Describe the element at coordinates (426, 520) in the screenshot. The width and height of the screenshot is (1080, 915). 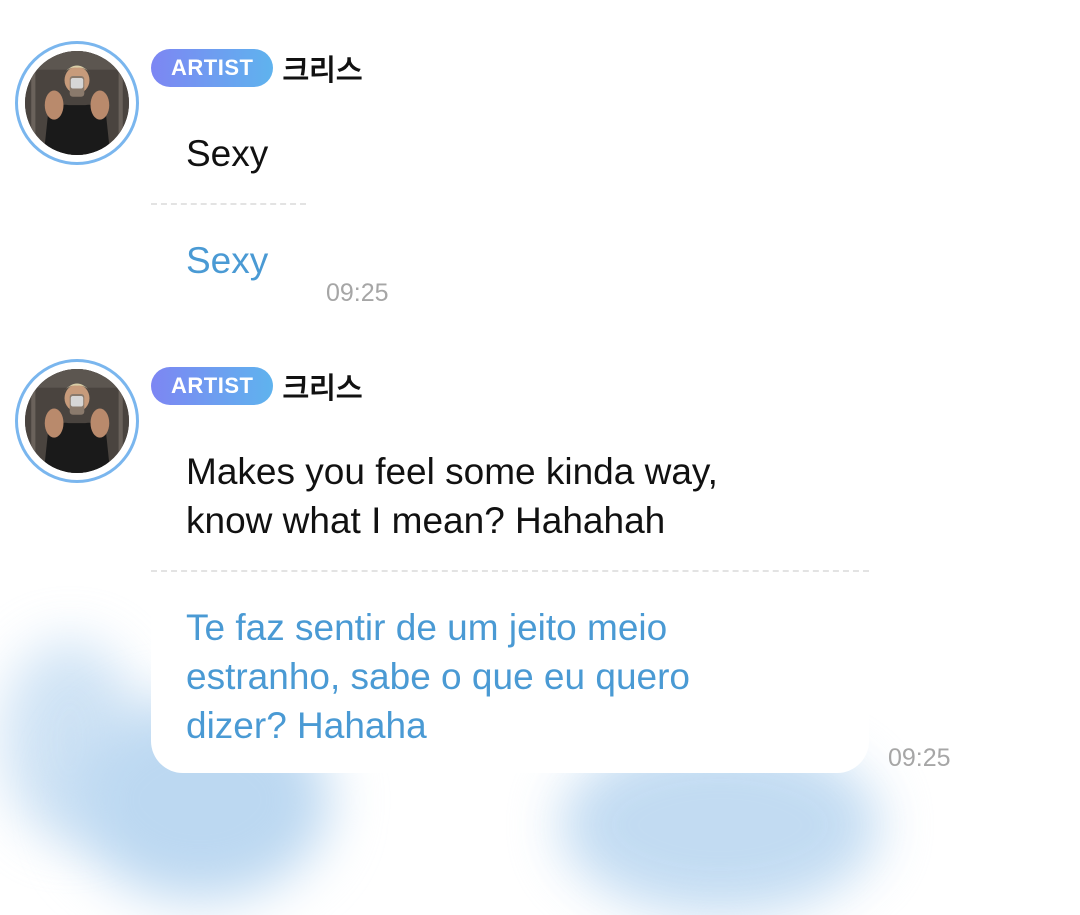
I see `message-text-line: know what I mean? Hahahah` at that location.